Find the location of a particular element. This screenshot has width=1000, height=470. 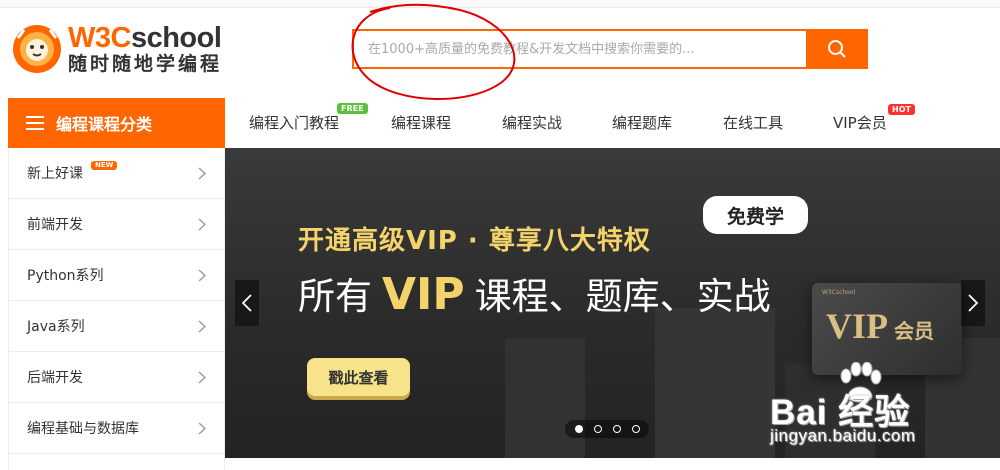

nav-item-online-tools: 在线工具 is located at coordinates (753, 123).